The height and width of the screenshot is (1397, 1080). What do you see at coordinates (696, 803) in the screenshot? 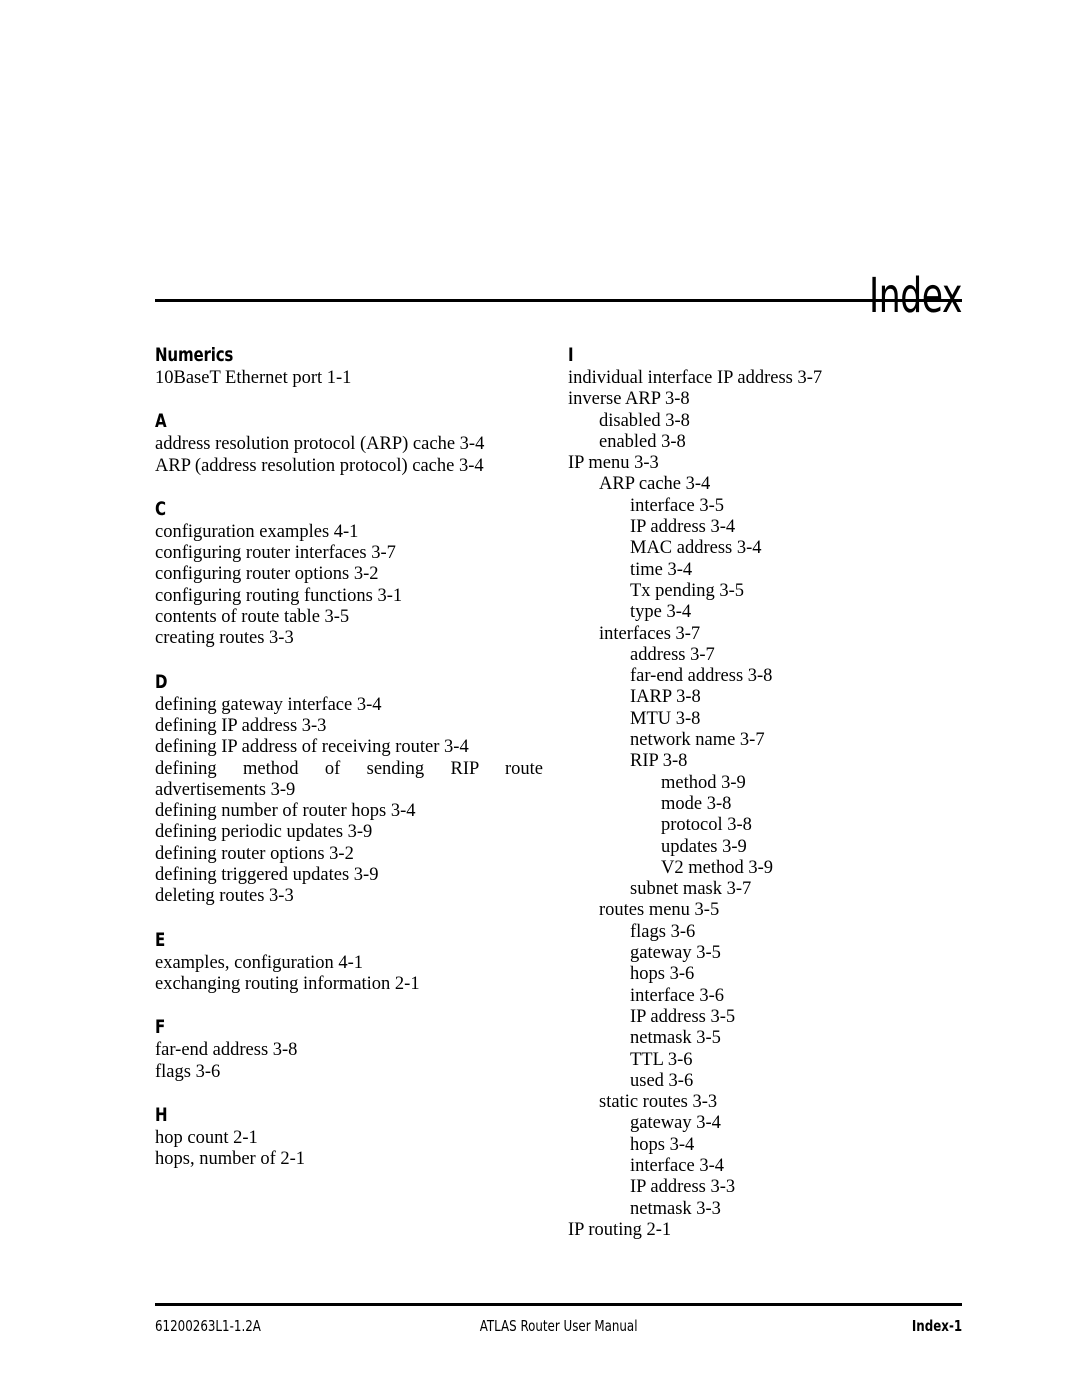
I see `index-entry: mode 3-8` at bounding box center [696, 803].